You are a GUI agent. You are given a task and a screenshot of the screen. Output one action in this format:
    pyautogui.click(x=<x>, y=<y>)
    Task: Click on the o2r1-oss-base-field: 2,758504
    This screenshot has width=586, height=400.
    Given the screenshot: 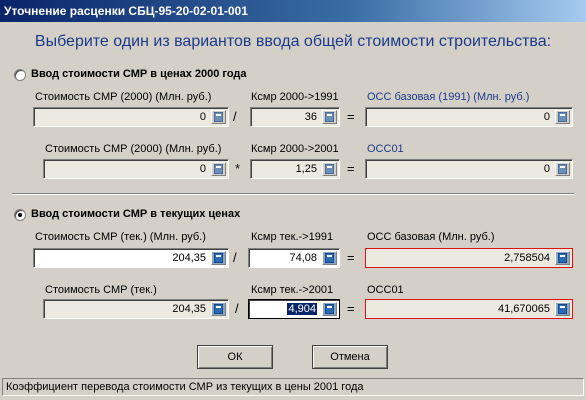 What is the action you would take?
    pyautogui.click(x=469, y=258)
    